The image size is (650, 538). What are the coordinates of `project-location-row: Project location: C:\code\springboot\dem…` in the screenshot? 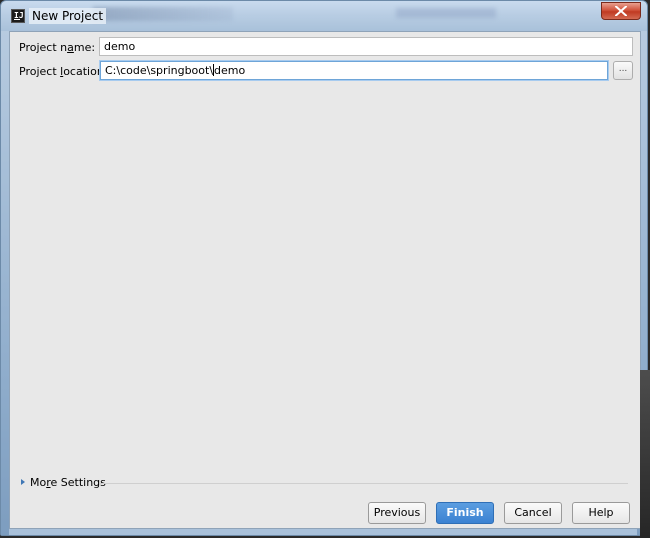 It's located at (325, 72).